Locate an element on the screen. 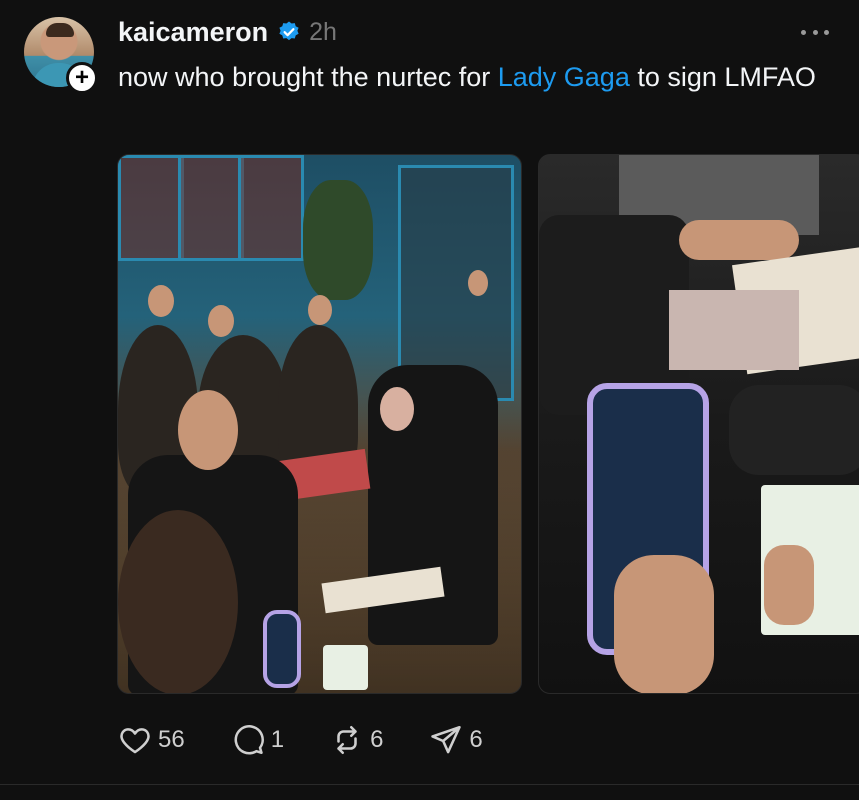 The width and height of the screenshot is (859, 800). post-text-after: to sign LMFAO is located at coordinates (722, 77).